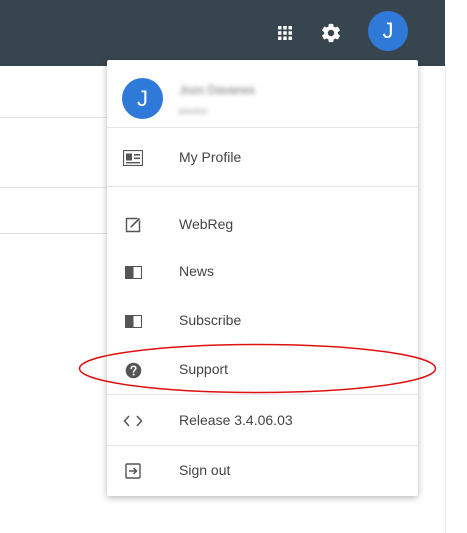 The width and height of the screenshot is (467, 533). I want to click on sign-out-icon, so click(133, 471).